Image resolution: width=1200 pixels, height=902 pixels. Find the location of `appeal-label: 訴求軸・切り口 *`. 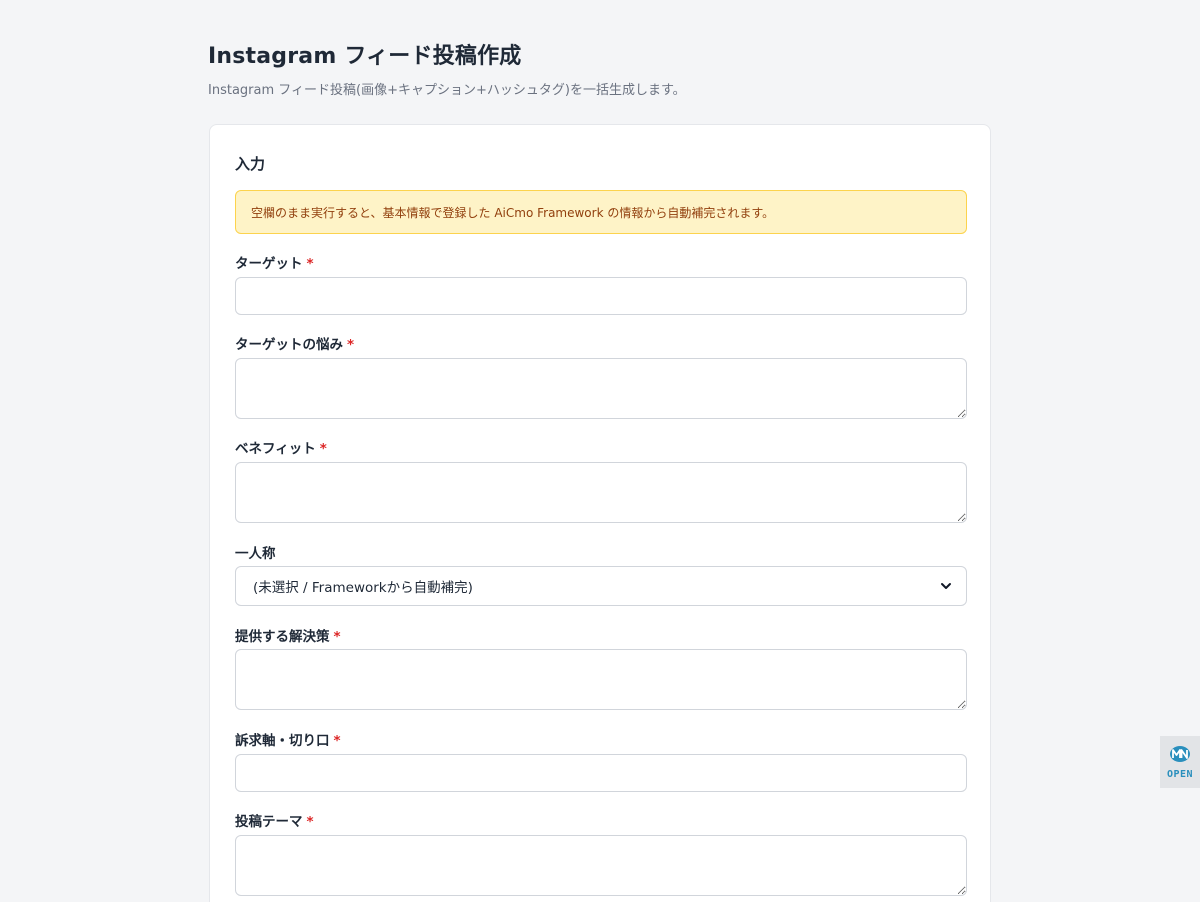

appeal-label: 訴求軸・切り口 * is located at coordinates (288, 739).